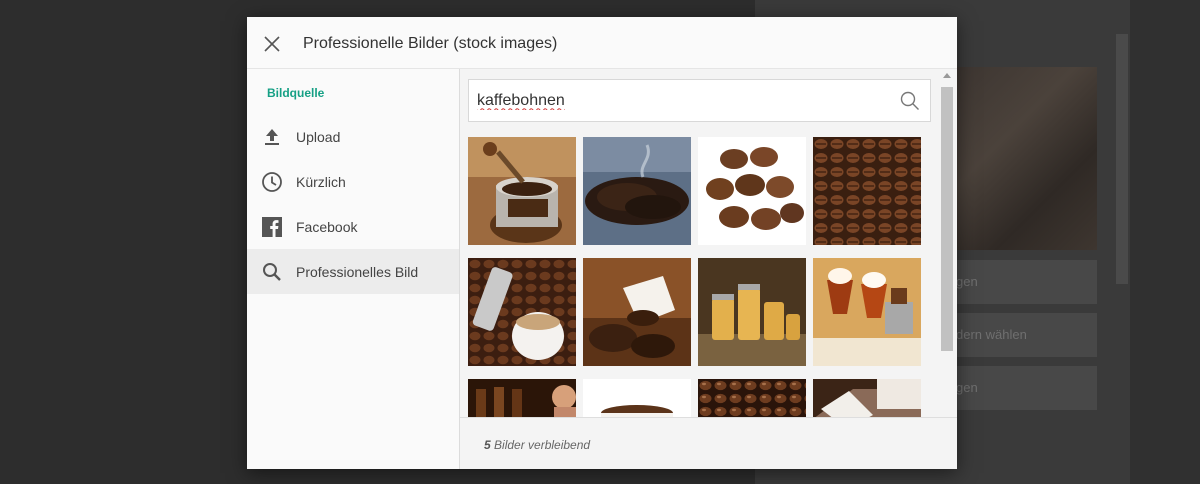  What do you see at coordinates (327, 226) in the screenshot?
I see `sidebar-item-label: Facebook` at bounding box center [327, 226].